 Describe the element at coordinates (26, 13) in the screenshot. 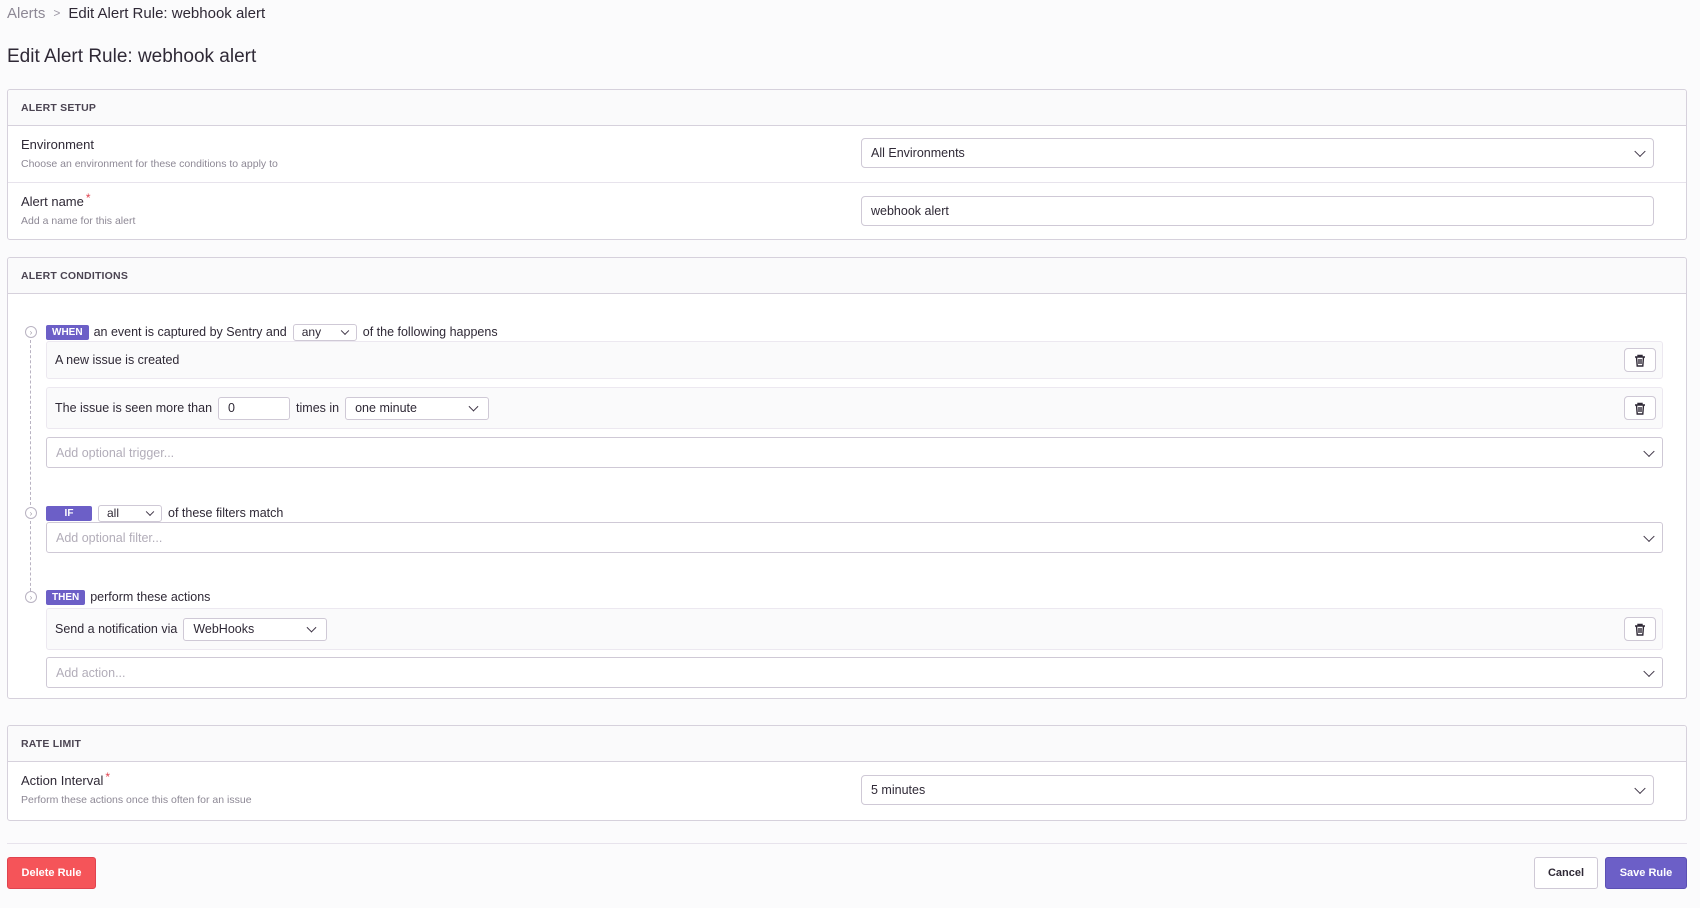

I see `breadcrumb-alerts-link: Alerts` at that location.